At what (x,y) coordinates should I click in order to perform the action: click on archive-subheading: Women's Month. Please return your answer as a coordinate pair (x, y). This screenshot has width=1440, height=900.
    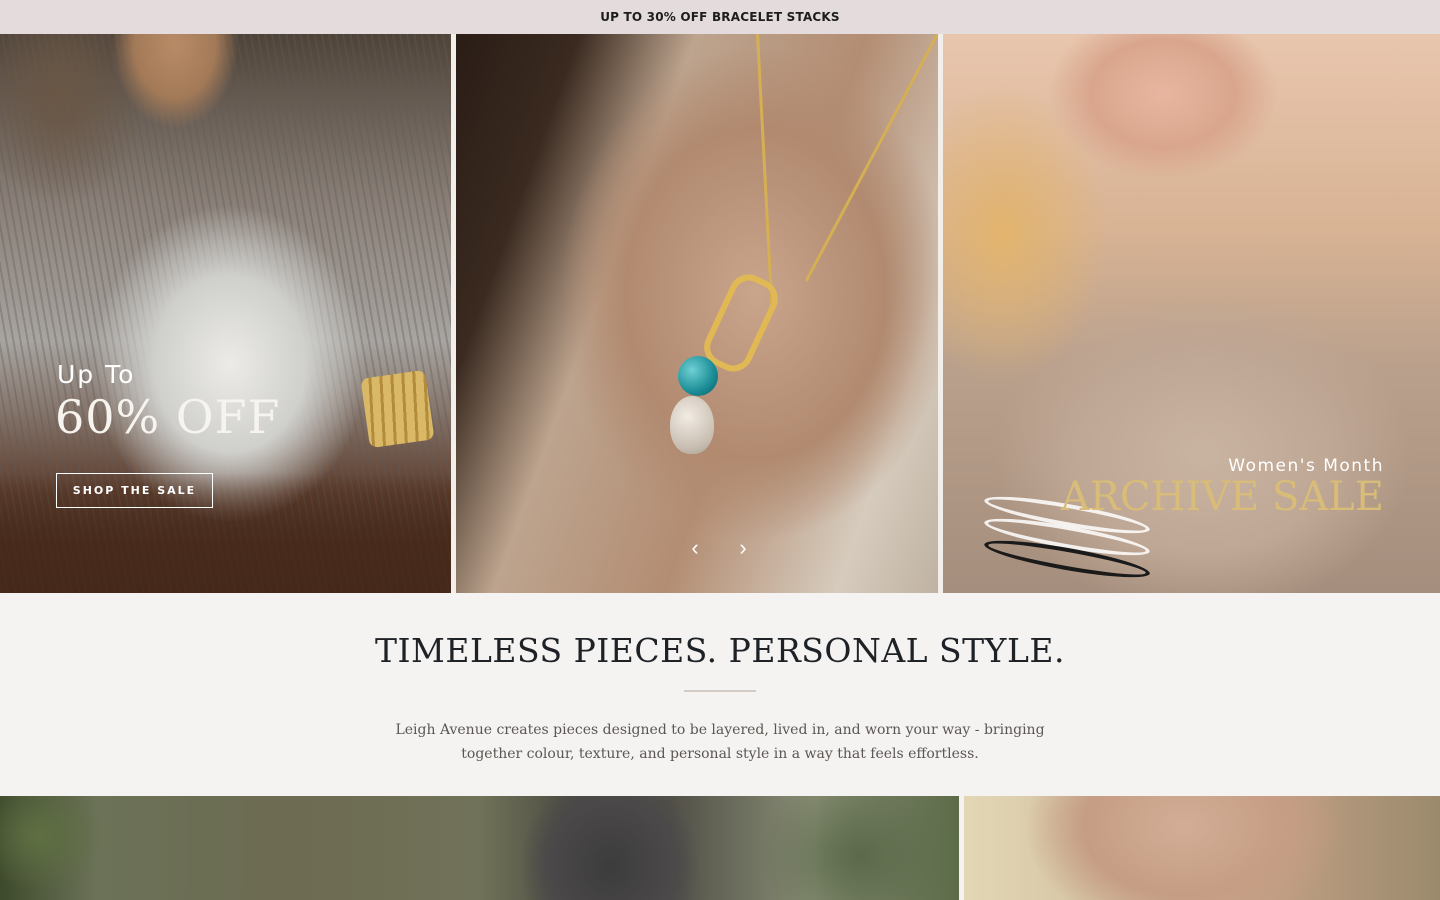
    Looking at the image, I should click on (1306, 466).